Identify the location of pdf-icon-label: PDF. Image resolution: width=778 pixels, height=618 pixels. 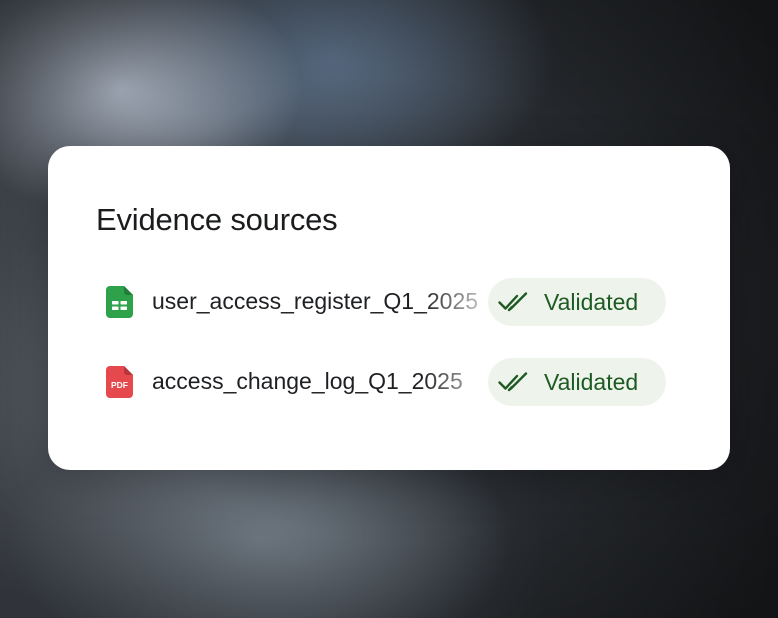
(119, 385).